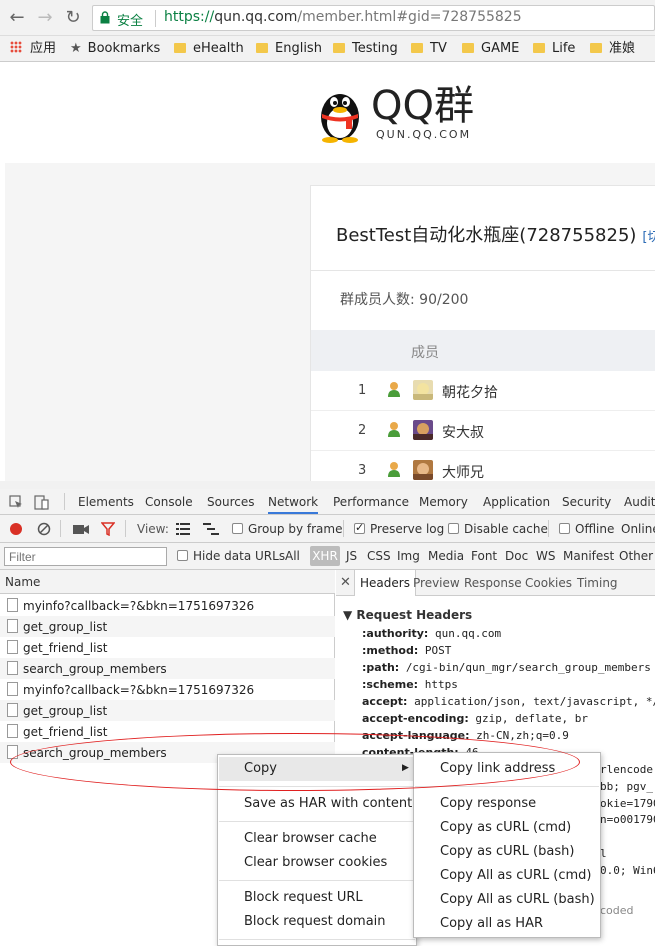 The image size is (655, 946). Describe the element at coordinates (81, 529) in the screenshot. I see `screenshot-camera-icon` at that location.